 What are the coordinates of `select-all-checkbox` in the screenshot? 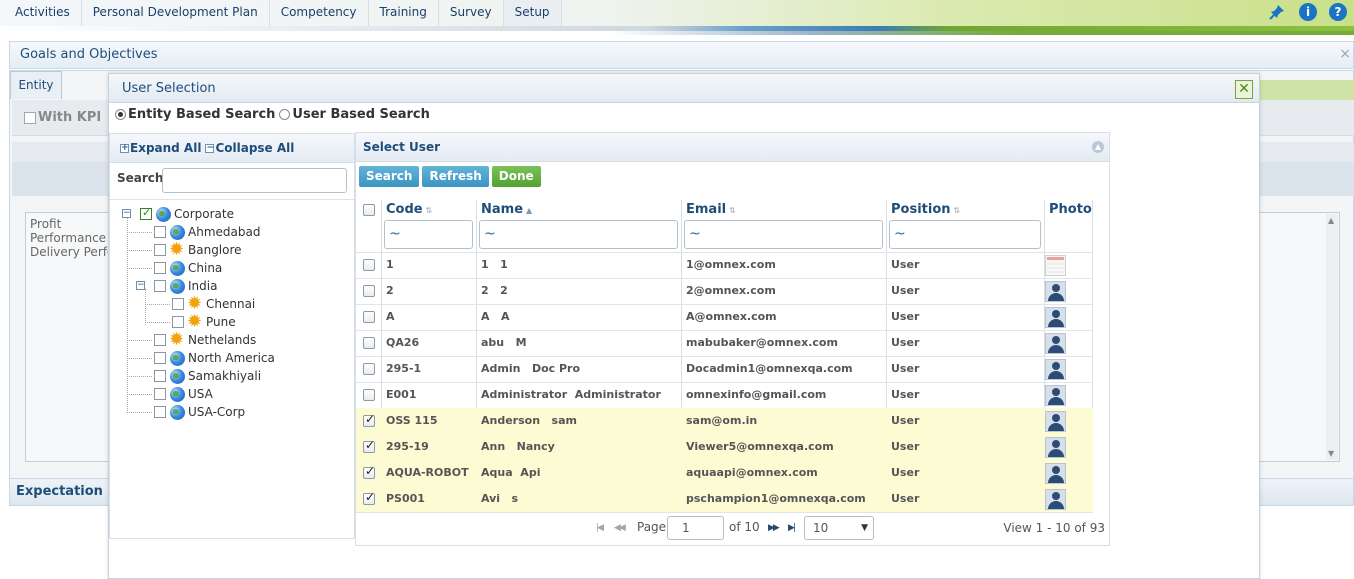 It's located at (369, 210).